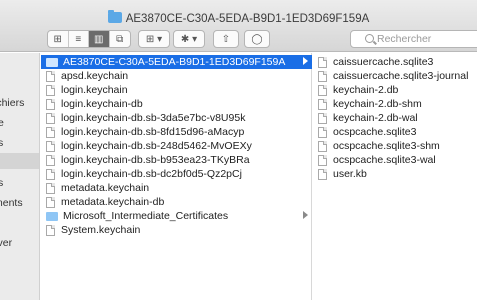 The width and height of the screenshot is (477, 300). What do you see at coordinates (58, 39) in the screenshot?
I see `icon-view-icon: ⊞` at bounding box center [58, 39].